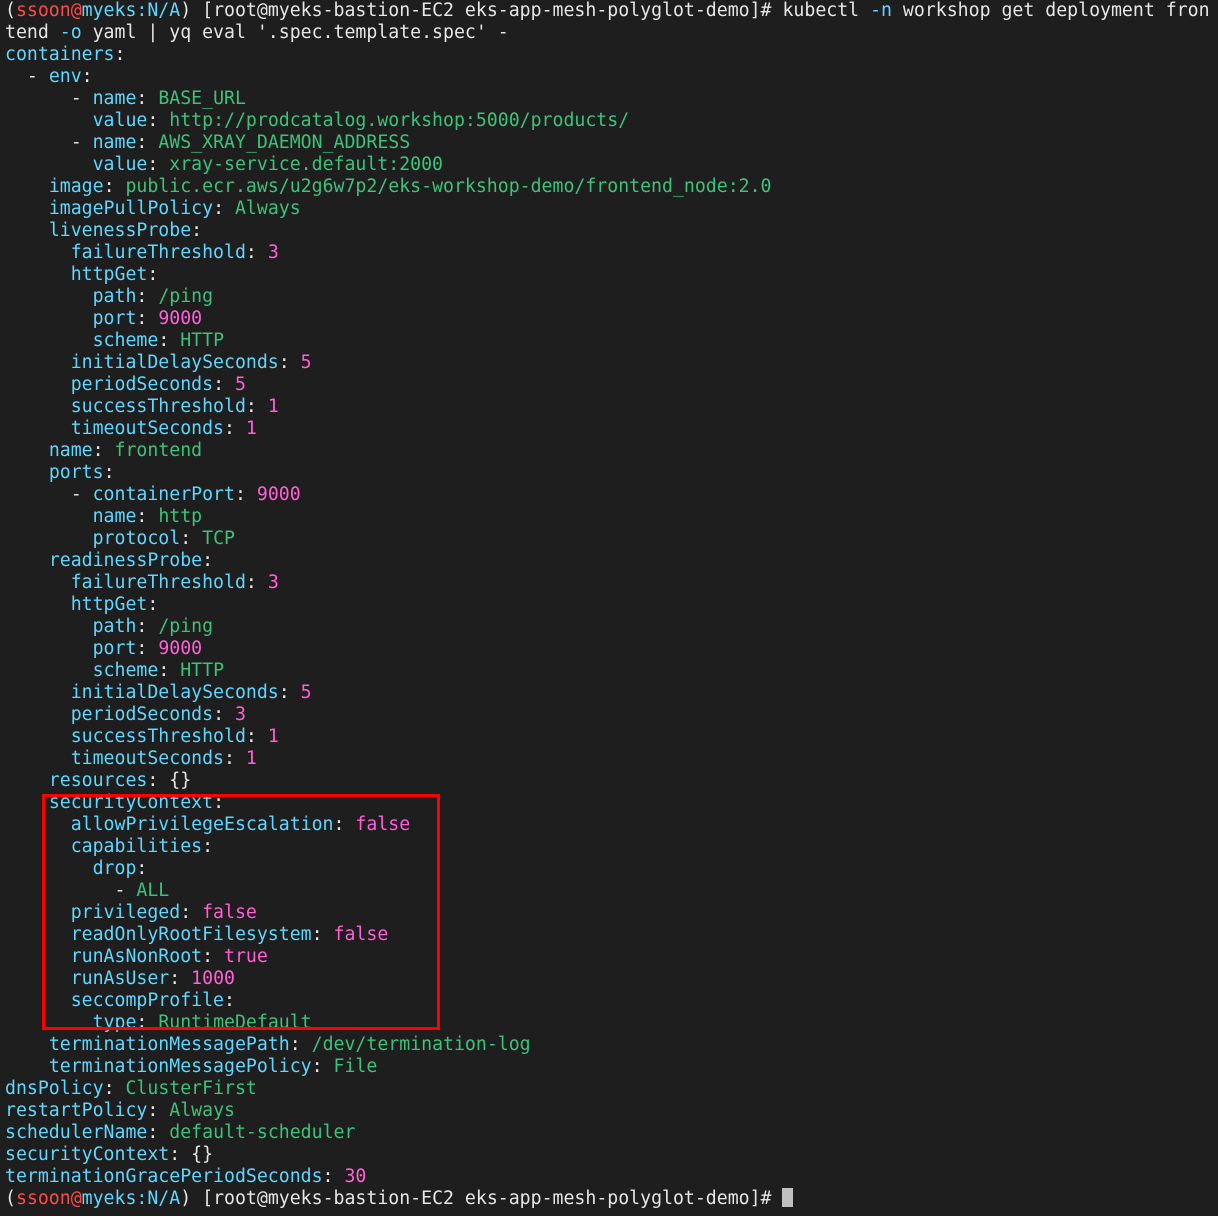 The height and width of the screenshot is (1216, 1218). What do you see at coordinates (611, 55) in the screenshot?
I see `yaml-line: containers:` at bounding box center [611, 55].